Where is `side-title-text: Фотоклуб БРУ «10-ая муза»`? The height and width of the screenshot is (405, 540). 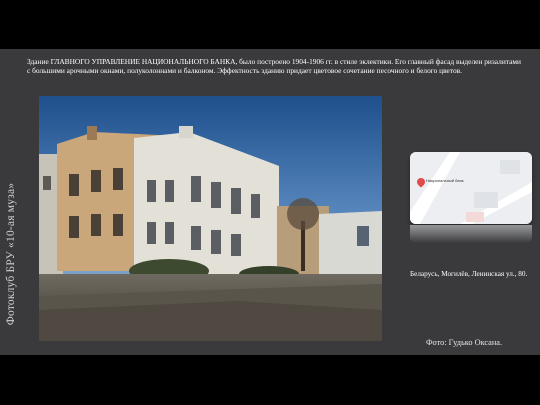 side-title-text: Фотоклуб БРУ «10-ая муза» is located at coordinates (11, 254).